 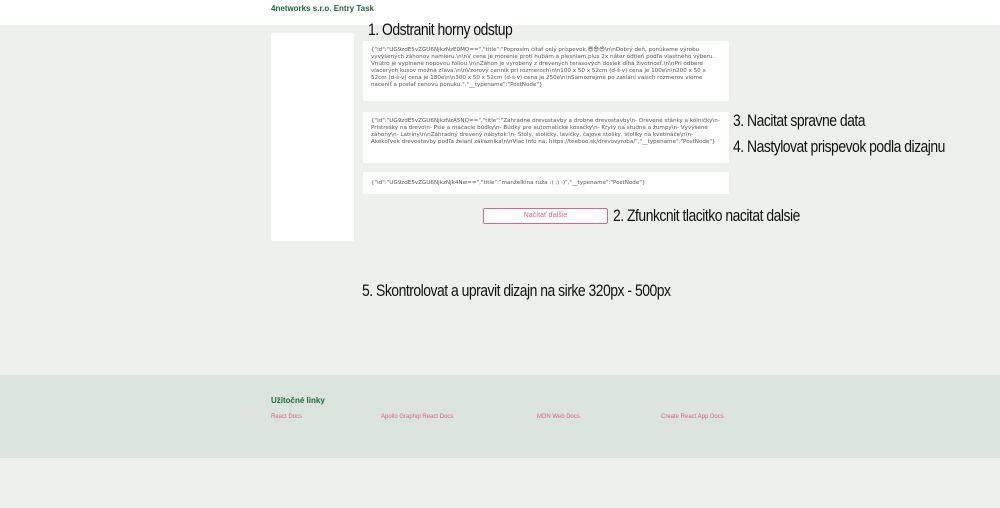 What do you see at coordinates (286, 417) in the screenshot?
I see `footer-link-react-docs: React Docs` at bounding box center [286, 417].